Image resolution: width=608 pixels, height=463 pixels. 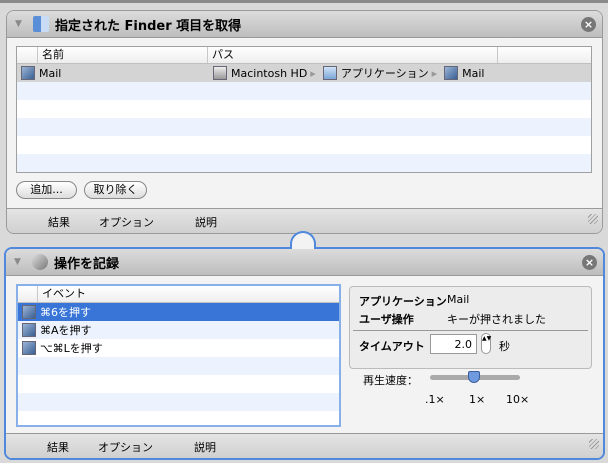 What do you see at coordinates (390, 380) in the screenshot?
I see `speed-label: 再生速度：` at bounding box center [390, 380].